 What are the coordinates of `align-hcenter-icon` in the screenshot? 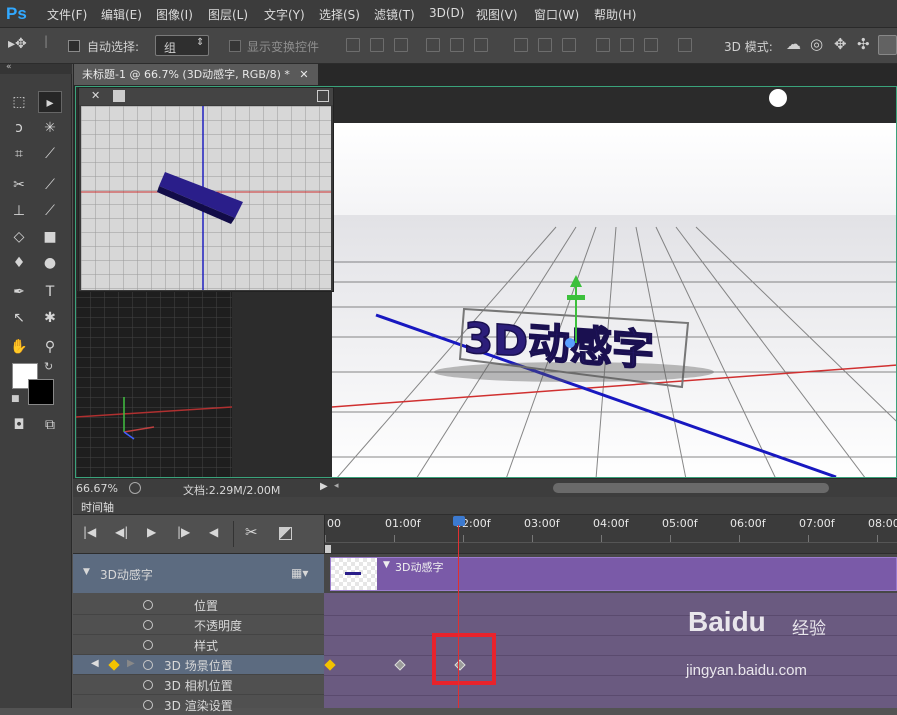 It's located at (457, 45).